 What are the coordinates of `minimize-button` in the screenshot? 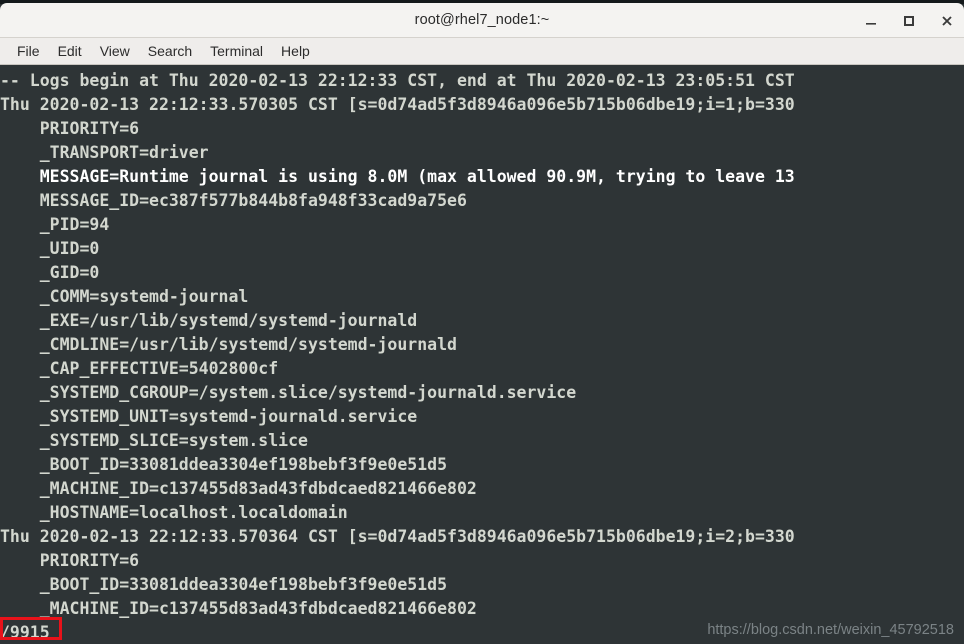 It's located at (871, 21).